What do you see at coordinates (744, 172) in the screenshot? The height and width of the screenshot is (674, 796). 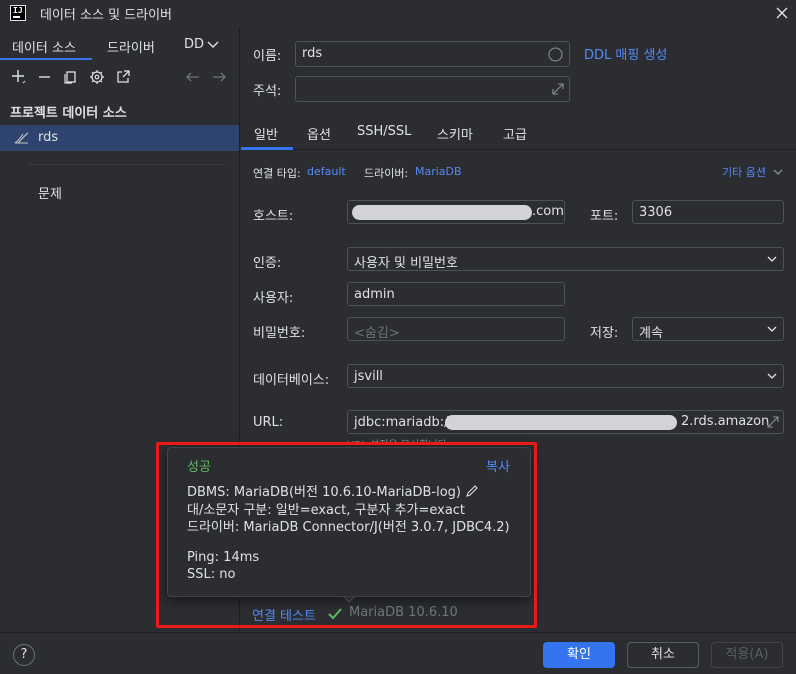 I see `more-options-link: 기타 옵션` at bounding box center [744, 172].